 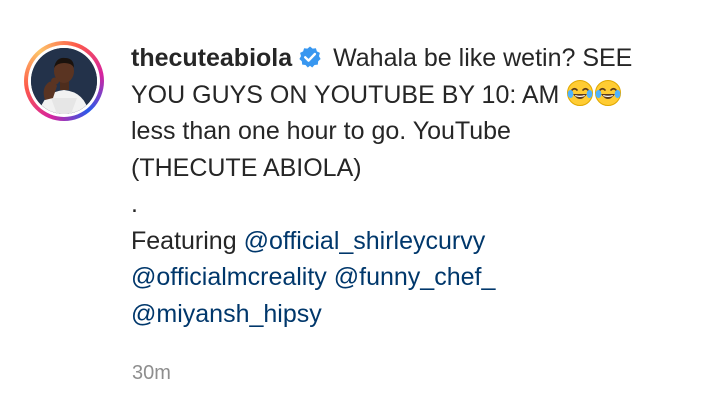 What do you see at coordinates (310, 55) in the screenshot?
I see `verified-badge-icon` at bounding box center [310, 55].